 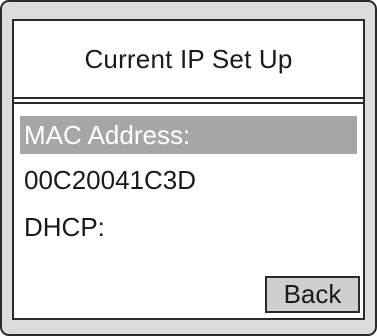 What do you see at coordinates (188, 227) in the screenshot?
I see `menu-item-dhcp: DHCP:` at bounding box center [188, 227].